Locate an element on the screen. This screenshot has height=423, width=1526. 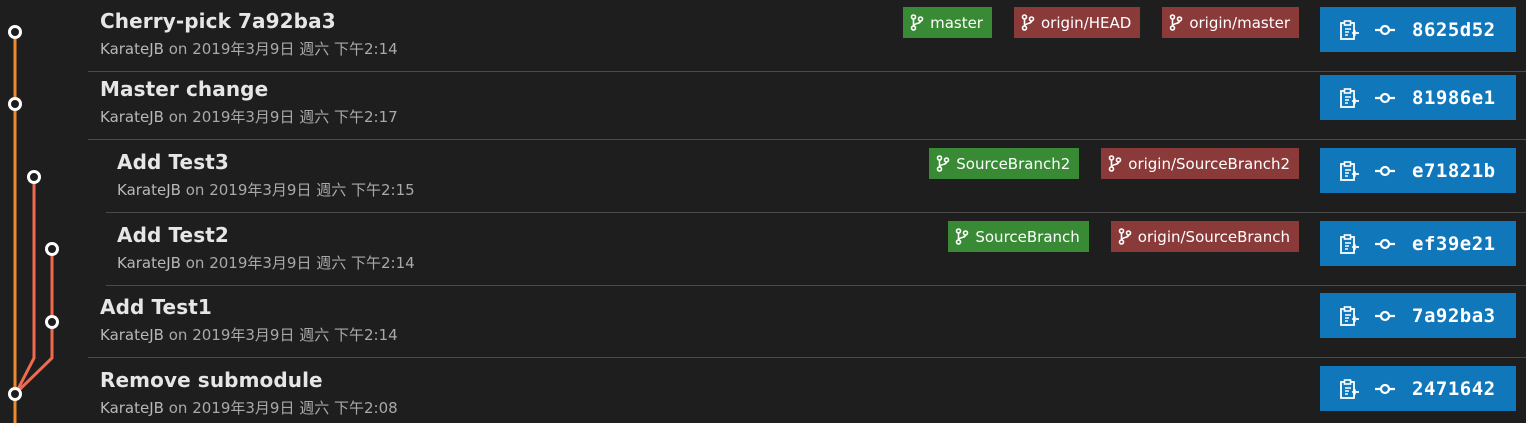
branch-tag-label: SourceBranch is located at coordinates (1027, 236).